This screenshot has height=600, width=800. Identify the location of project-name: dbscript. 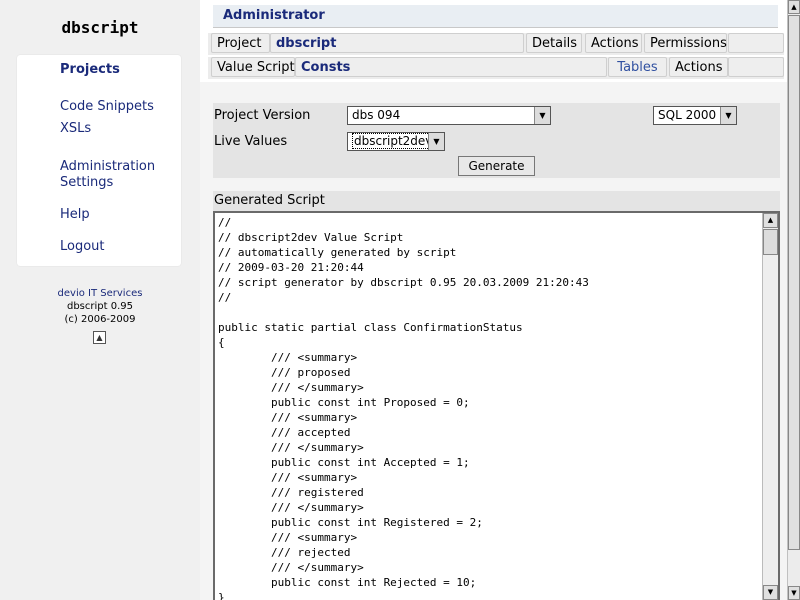
(397, 43).